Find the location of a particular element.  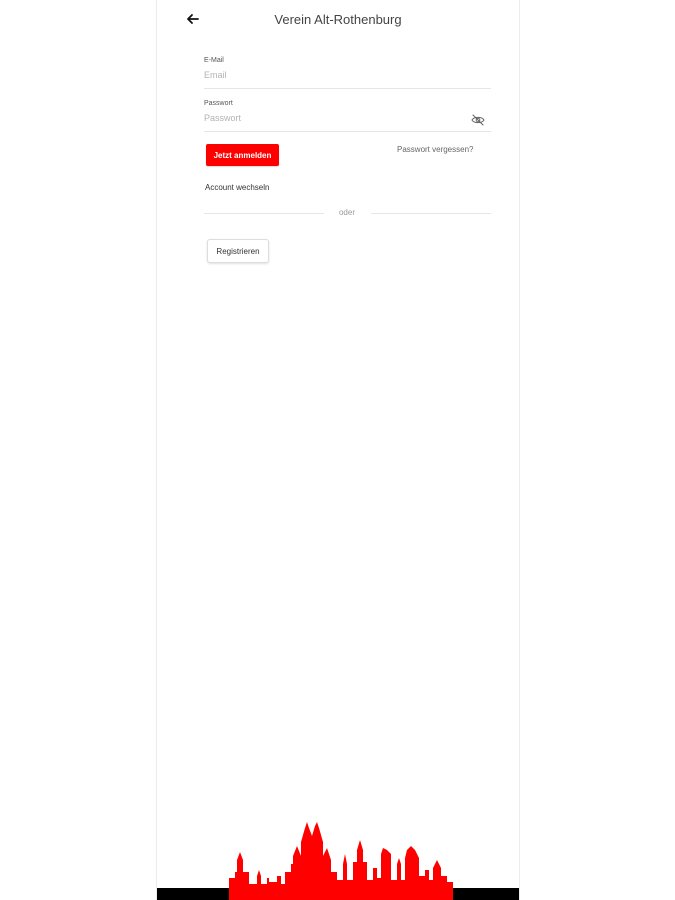

forgot-password-link: Passwort vergessen? is located at coordinates (435, 149).